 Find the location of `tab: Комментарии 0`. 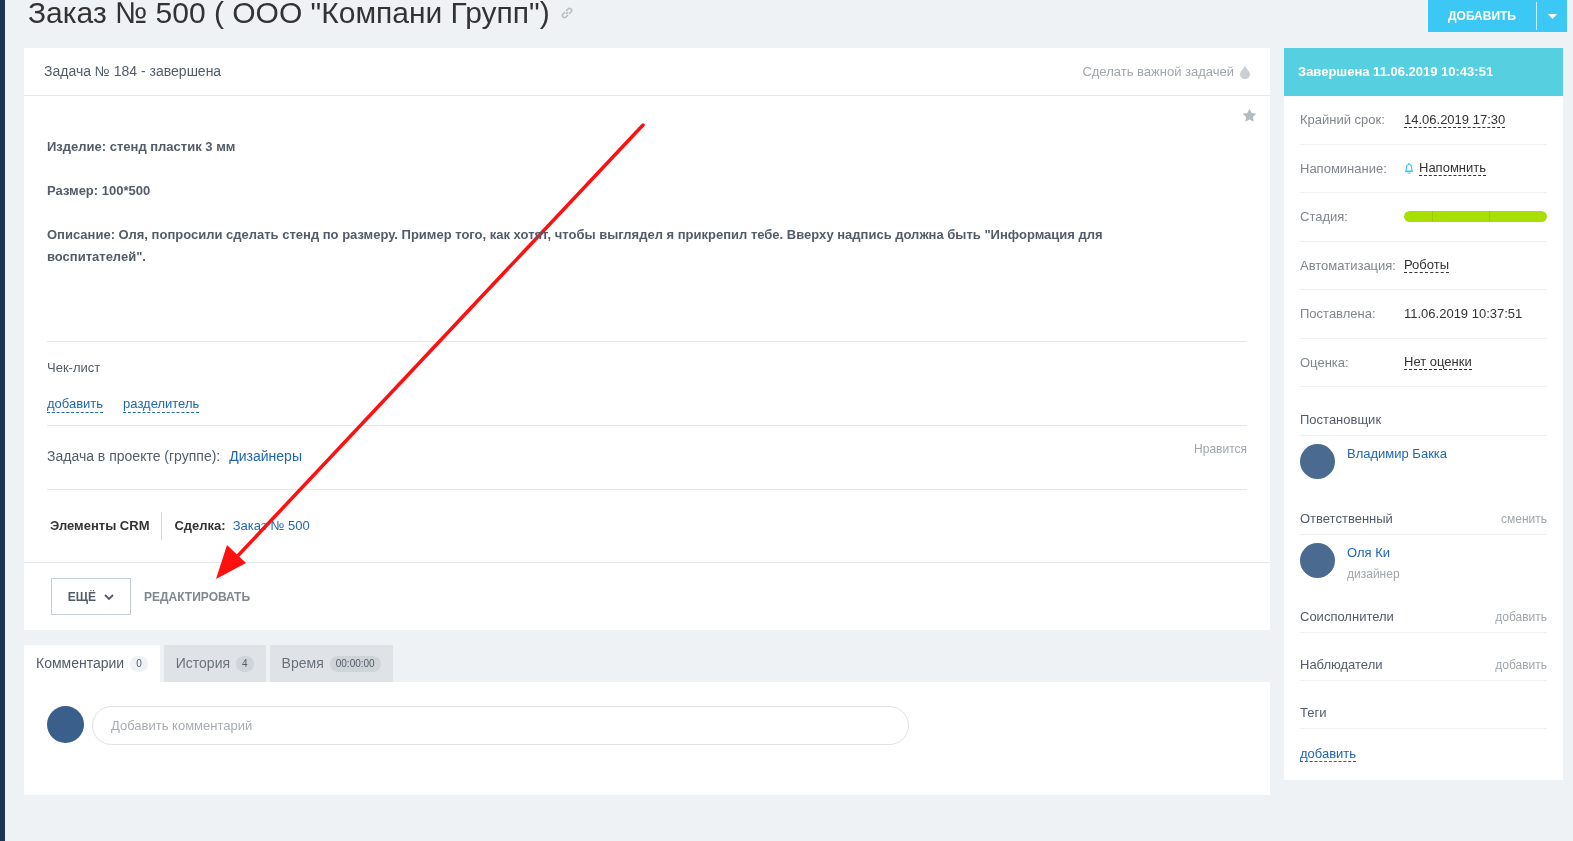

tab: Комментарии 0 is located at coordinates (92, 663).